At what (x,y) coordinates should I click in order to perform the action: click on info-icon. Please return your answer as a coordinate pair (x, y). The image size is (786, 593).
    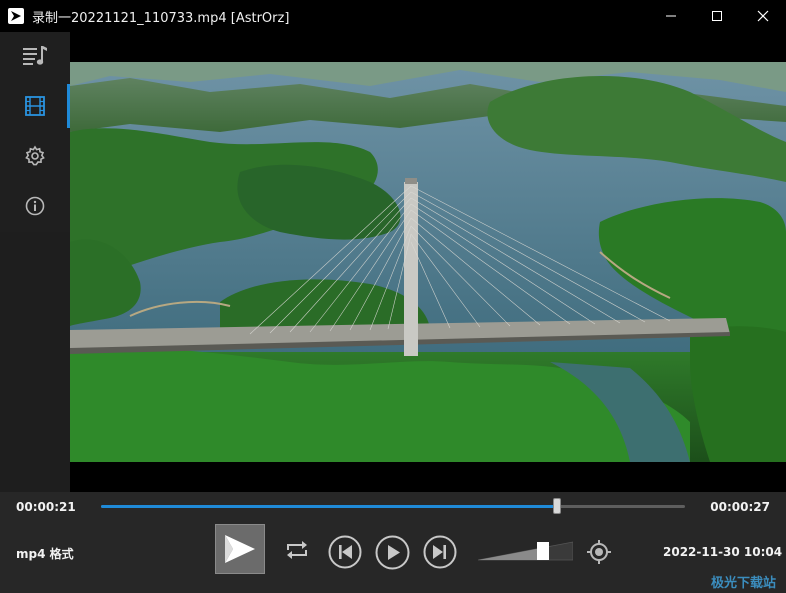
    Looking at the image, I should click on (35, 206).